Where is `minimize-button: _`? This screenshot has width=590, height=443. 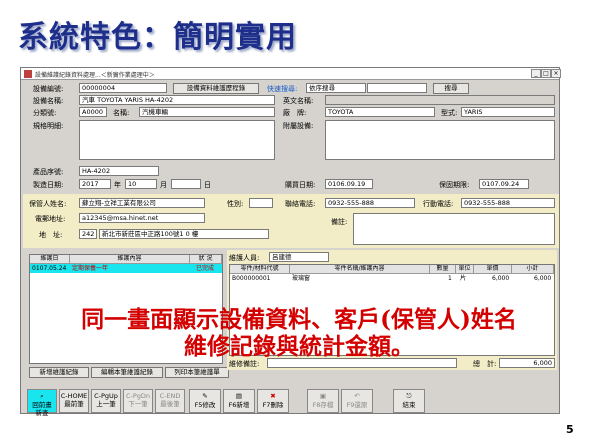
minimize-button: _ is located at coordinates (536, 73).